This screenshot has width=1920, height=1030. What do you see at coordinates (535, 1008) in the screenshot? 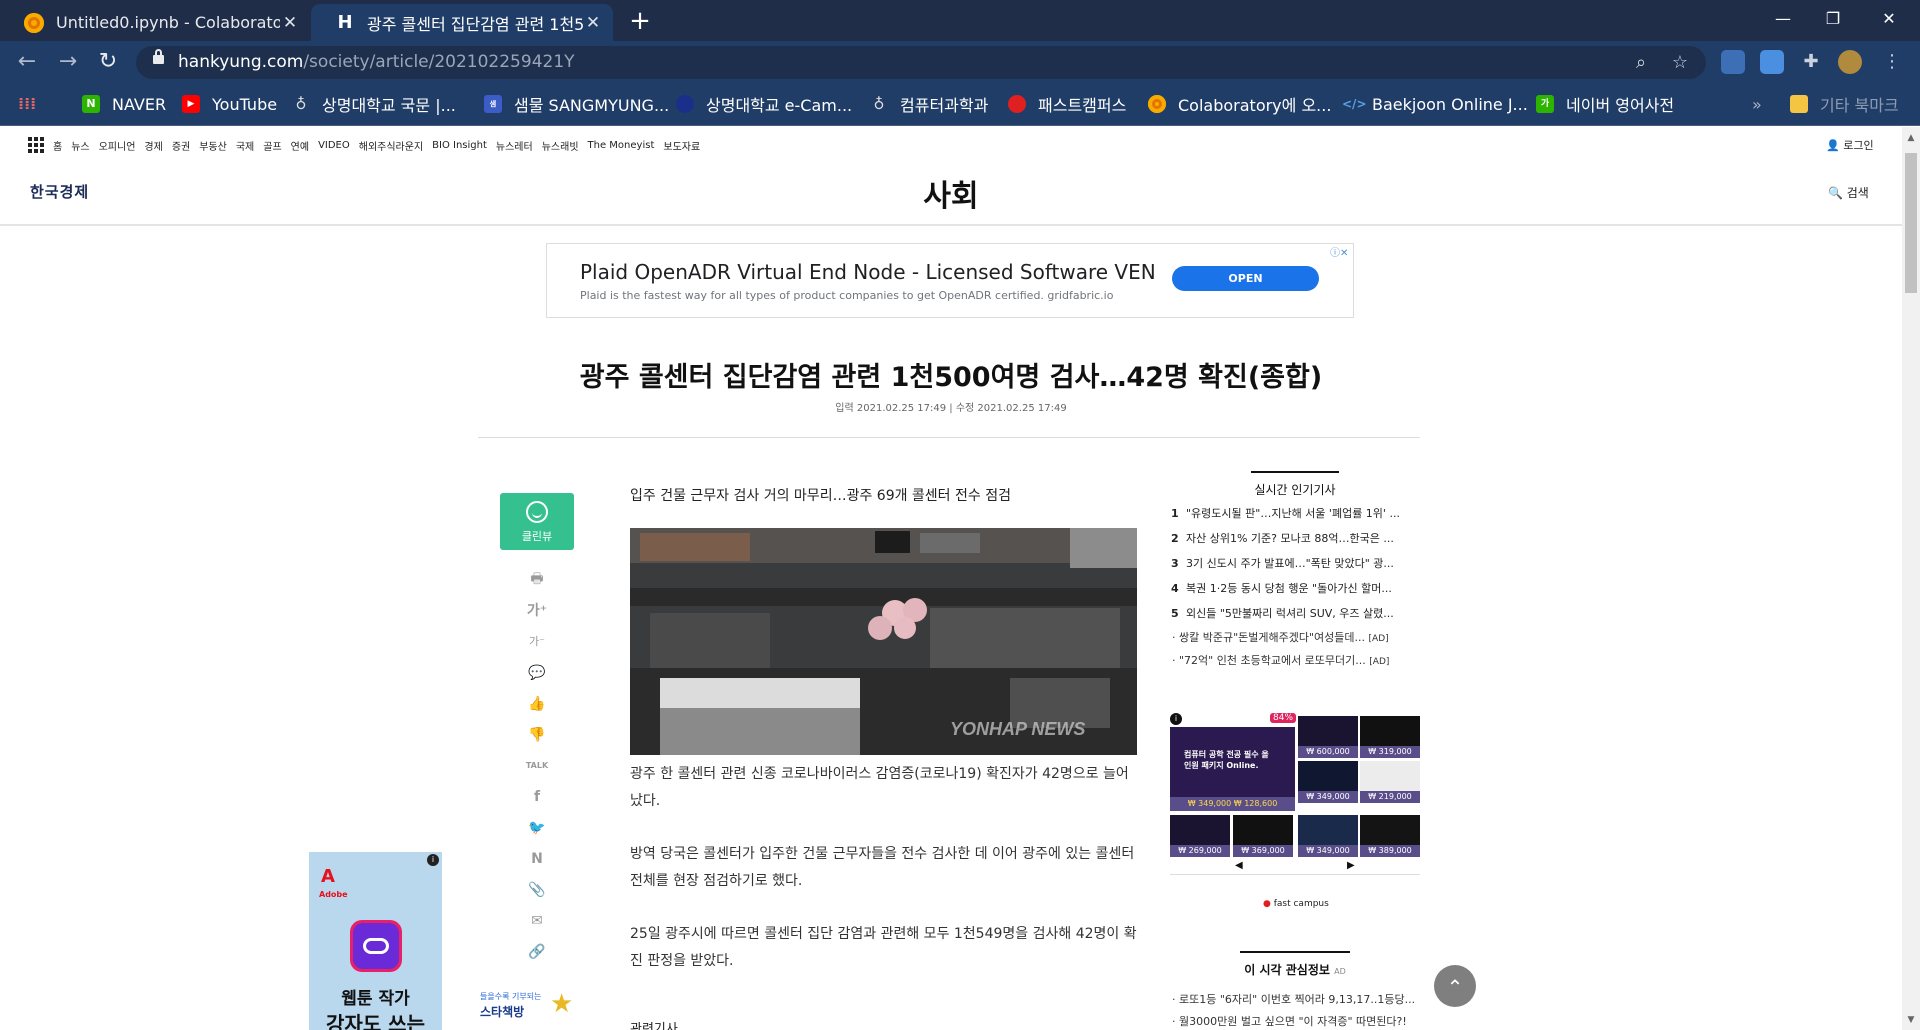
I see `book-banner: 들을수록 기부되는 스타책방 ★` at bounding box center [535, 1008].